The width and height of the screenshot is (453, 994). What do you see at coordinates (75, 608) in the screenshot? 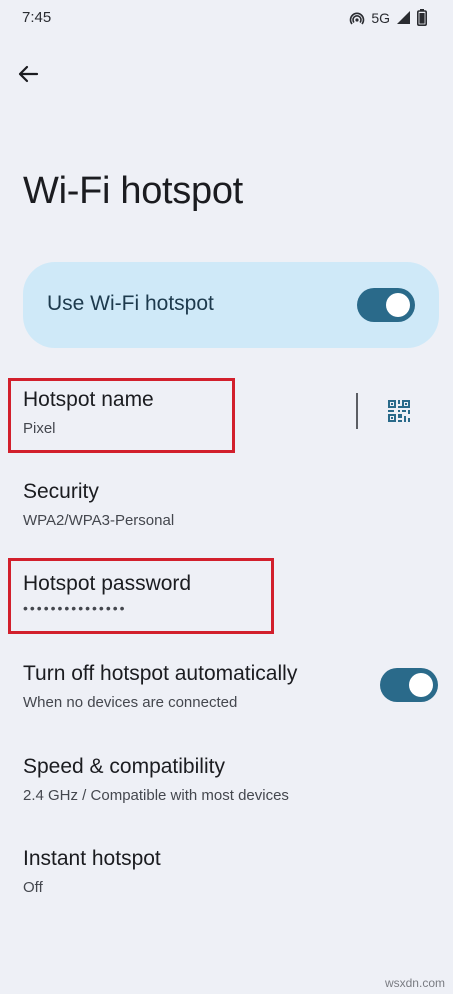
I see `hotspot-password-value: •••••••••••••••` at bounding box center [75, 608].